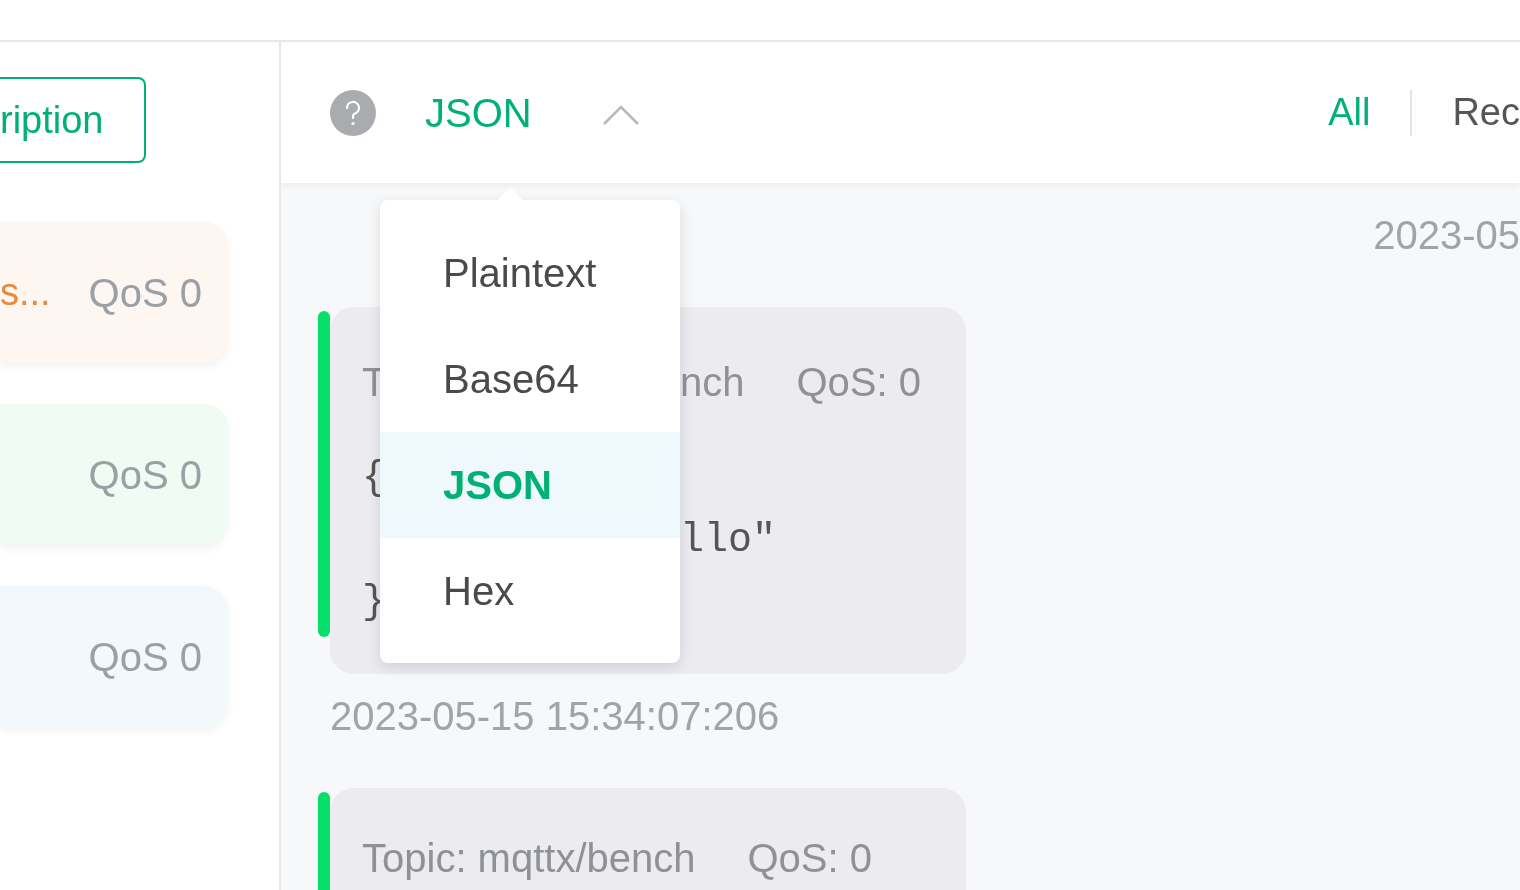 This screenshot has height=890, width=1520. What do you see at coordinates (712, 382) in the screenshot?
I see `topic-text: nch` at bounding box center [712, 382].